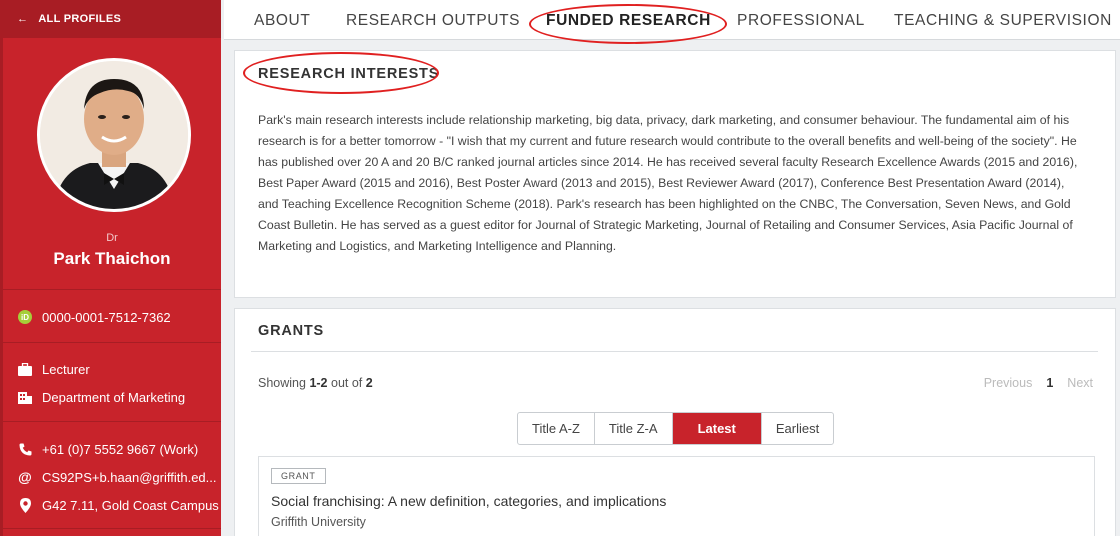  What do you see at coordinates (120, 449) in the screenshot?
I see `phone-value: +61 (0)7 5552 9667 (Work)` at bounding box center [120, 449].